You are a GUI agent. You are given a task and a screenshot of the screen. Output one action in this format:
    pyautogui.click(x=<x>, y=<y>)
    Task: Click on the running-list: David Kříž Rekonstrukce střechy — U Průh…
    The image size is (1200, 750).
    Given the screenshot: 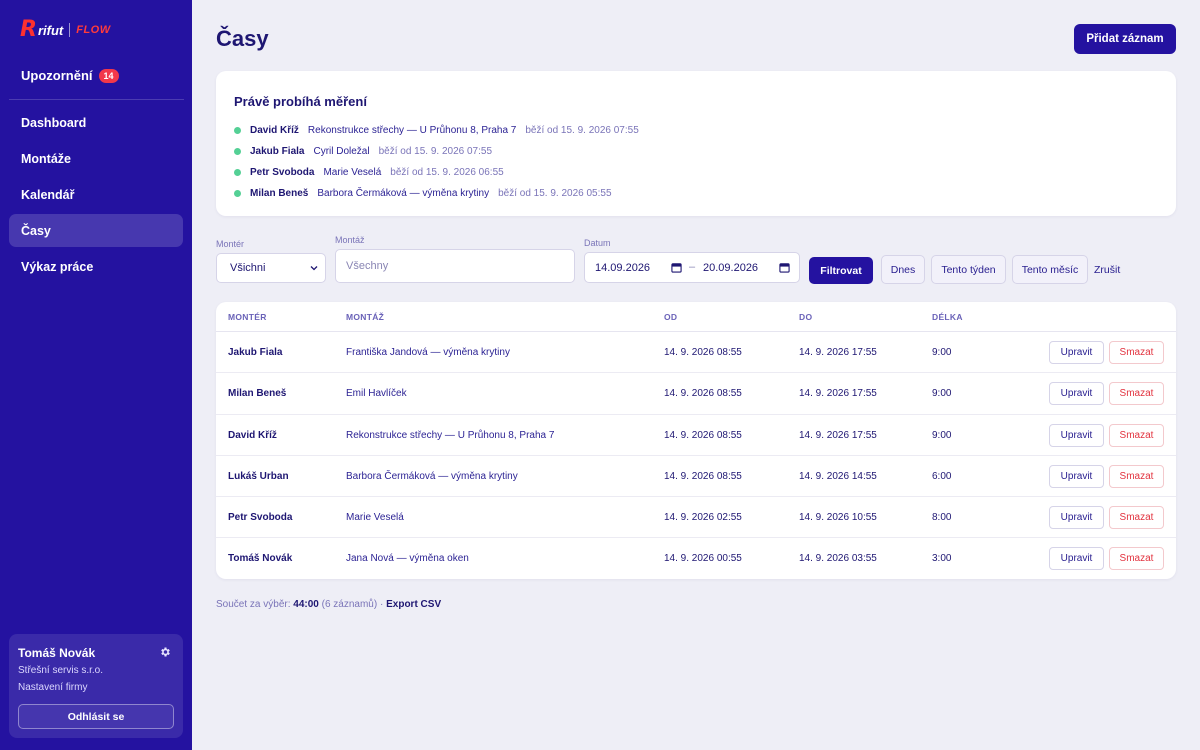 What is the action you would take?
    pyautogui.click(x=436, y=162)
    